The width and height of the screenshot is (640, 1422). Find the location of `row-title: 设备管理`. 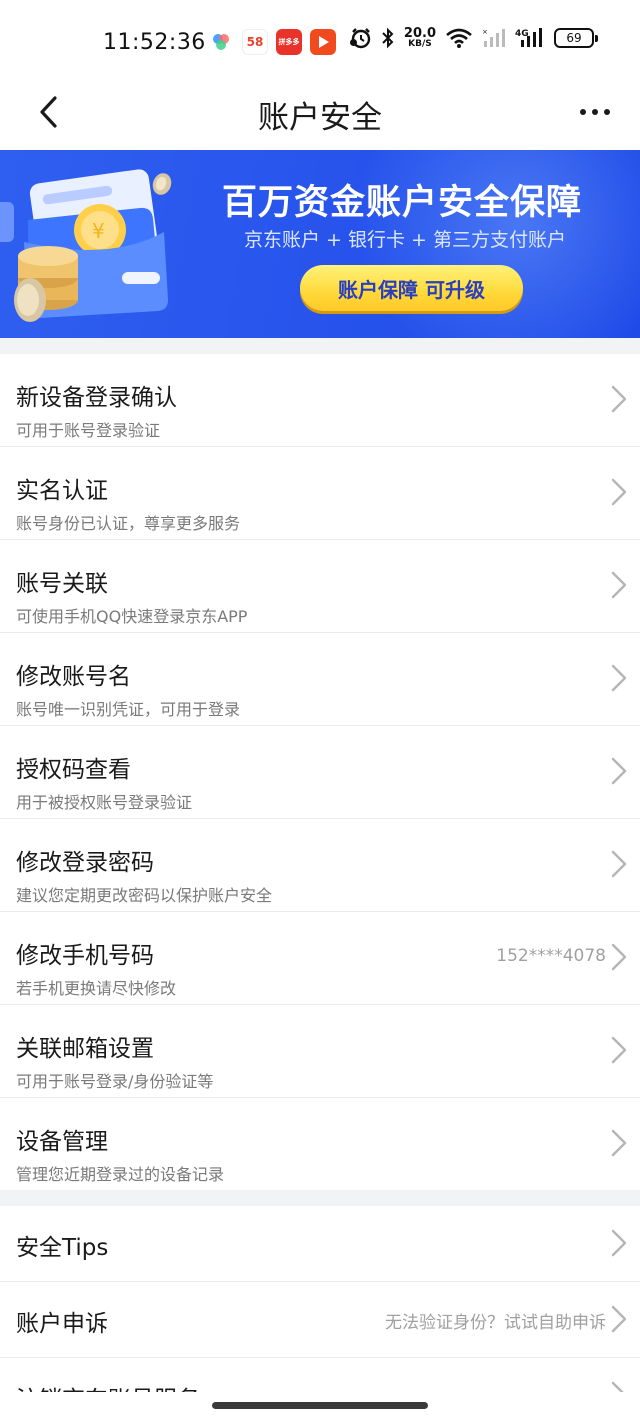

row-title: 设备管理 is located at coordinates (62, 1142).